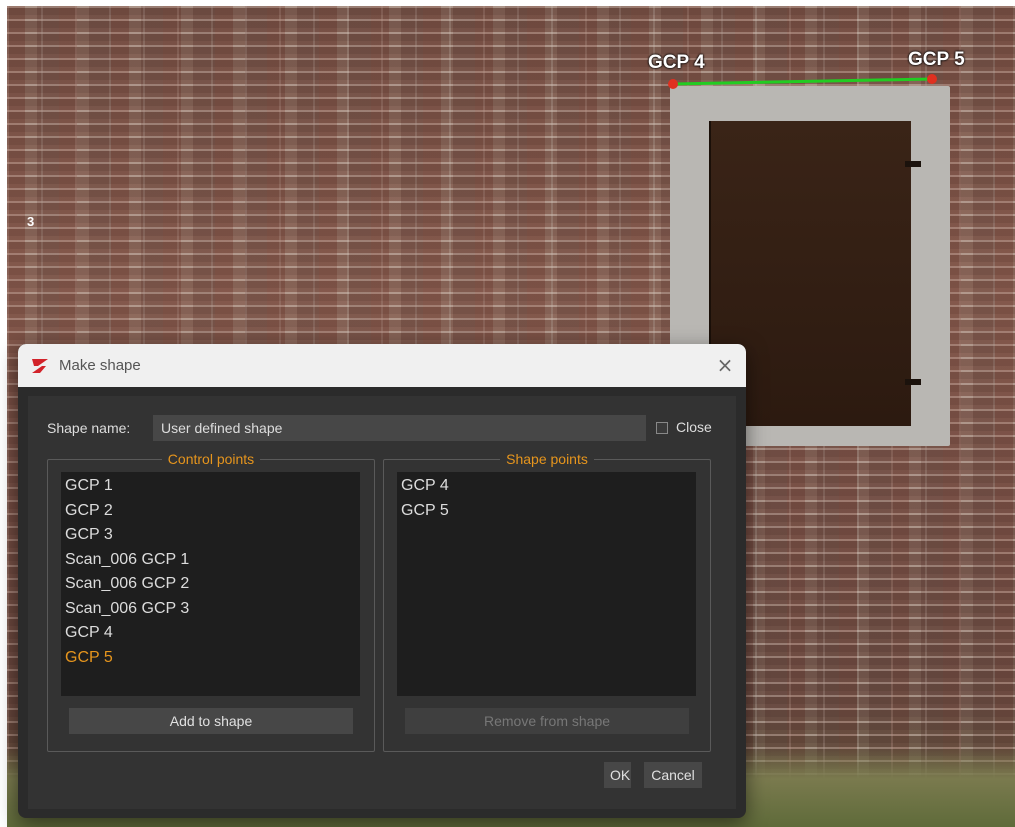 Image resolution: width=1015 pixels, height=827 pixels. What do you see at coordinates (725, 365) in the screenshot?
I see `close-icon: ×` at bounding box center [725, 365].